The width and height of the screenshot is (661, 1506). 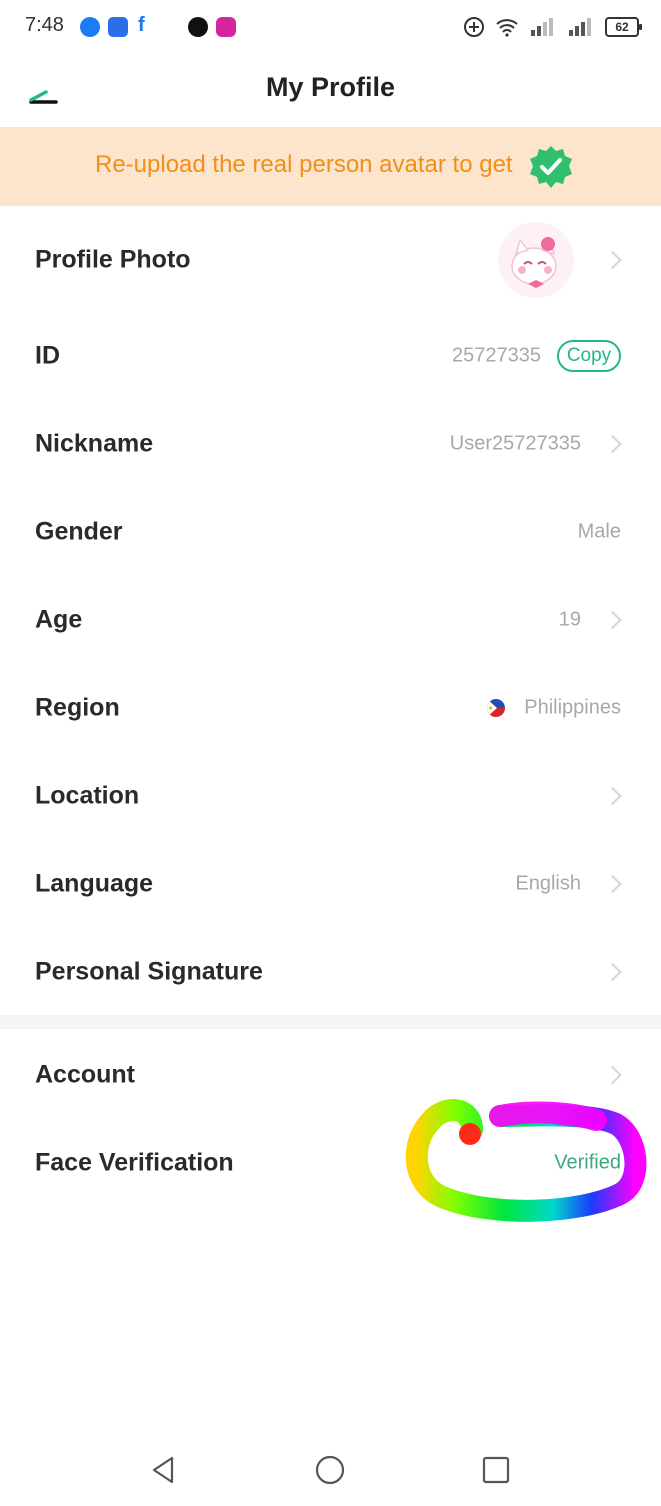 I want to click on row-id: ID 25727335 Copy, so click(x=330, y=356).